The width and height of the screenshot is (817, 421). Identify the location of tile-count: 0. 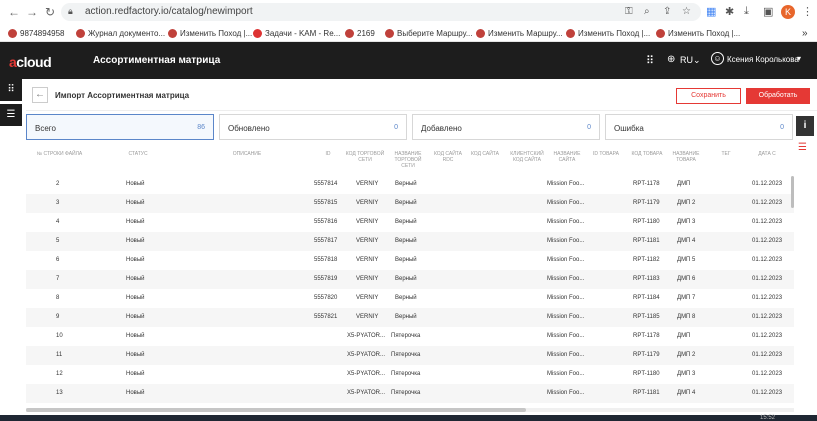
(396, 127).